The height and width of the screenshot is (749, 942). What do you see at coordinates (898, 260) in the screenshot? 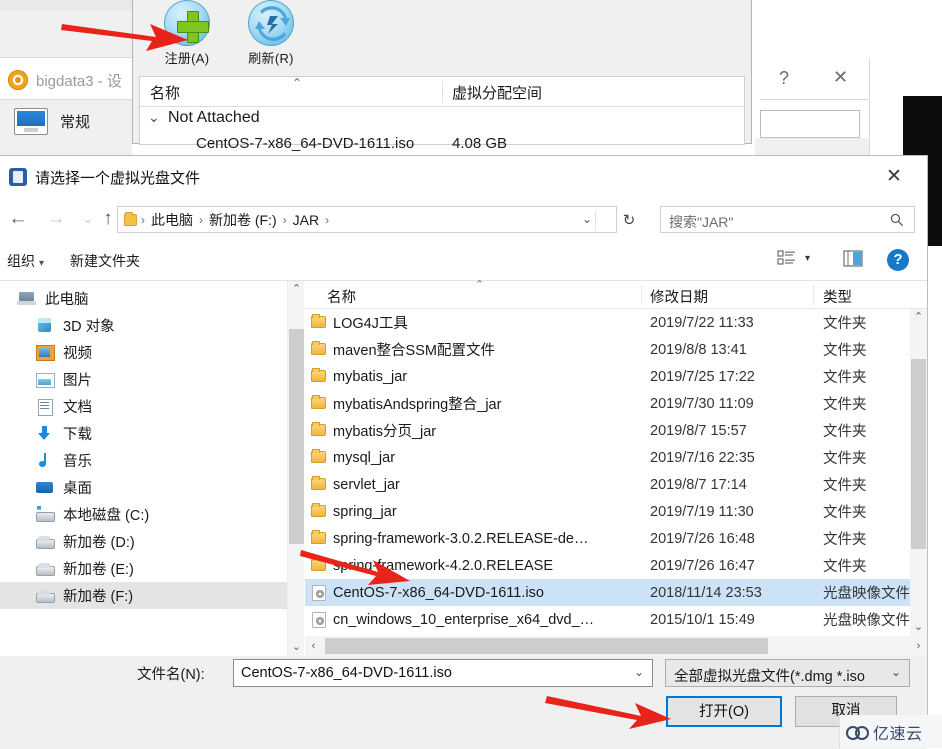
I see `help-icon: ?` at bounding box center [898, 260].